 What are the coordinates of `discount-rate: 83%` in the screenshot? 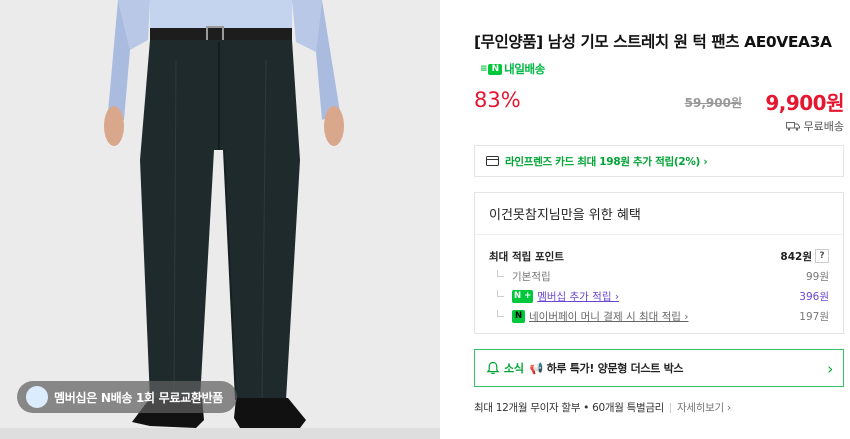 It's located at (497, 100).